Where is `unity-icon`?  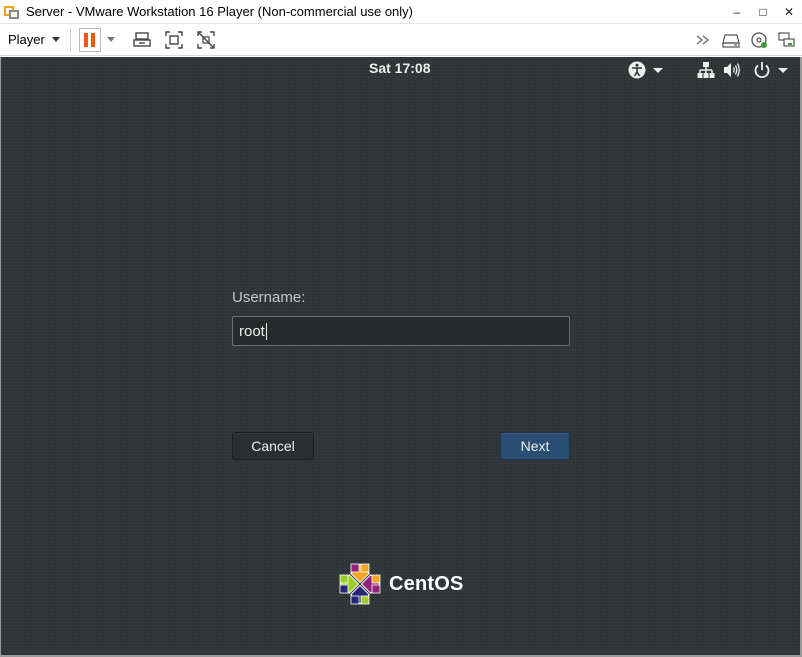 unity-icon is located at coordinates (206, 39).